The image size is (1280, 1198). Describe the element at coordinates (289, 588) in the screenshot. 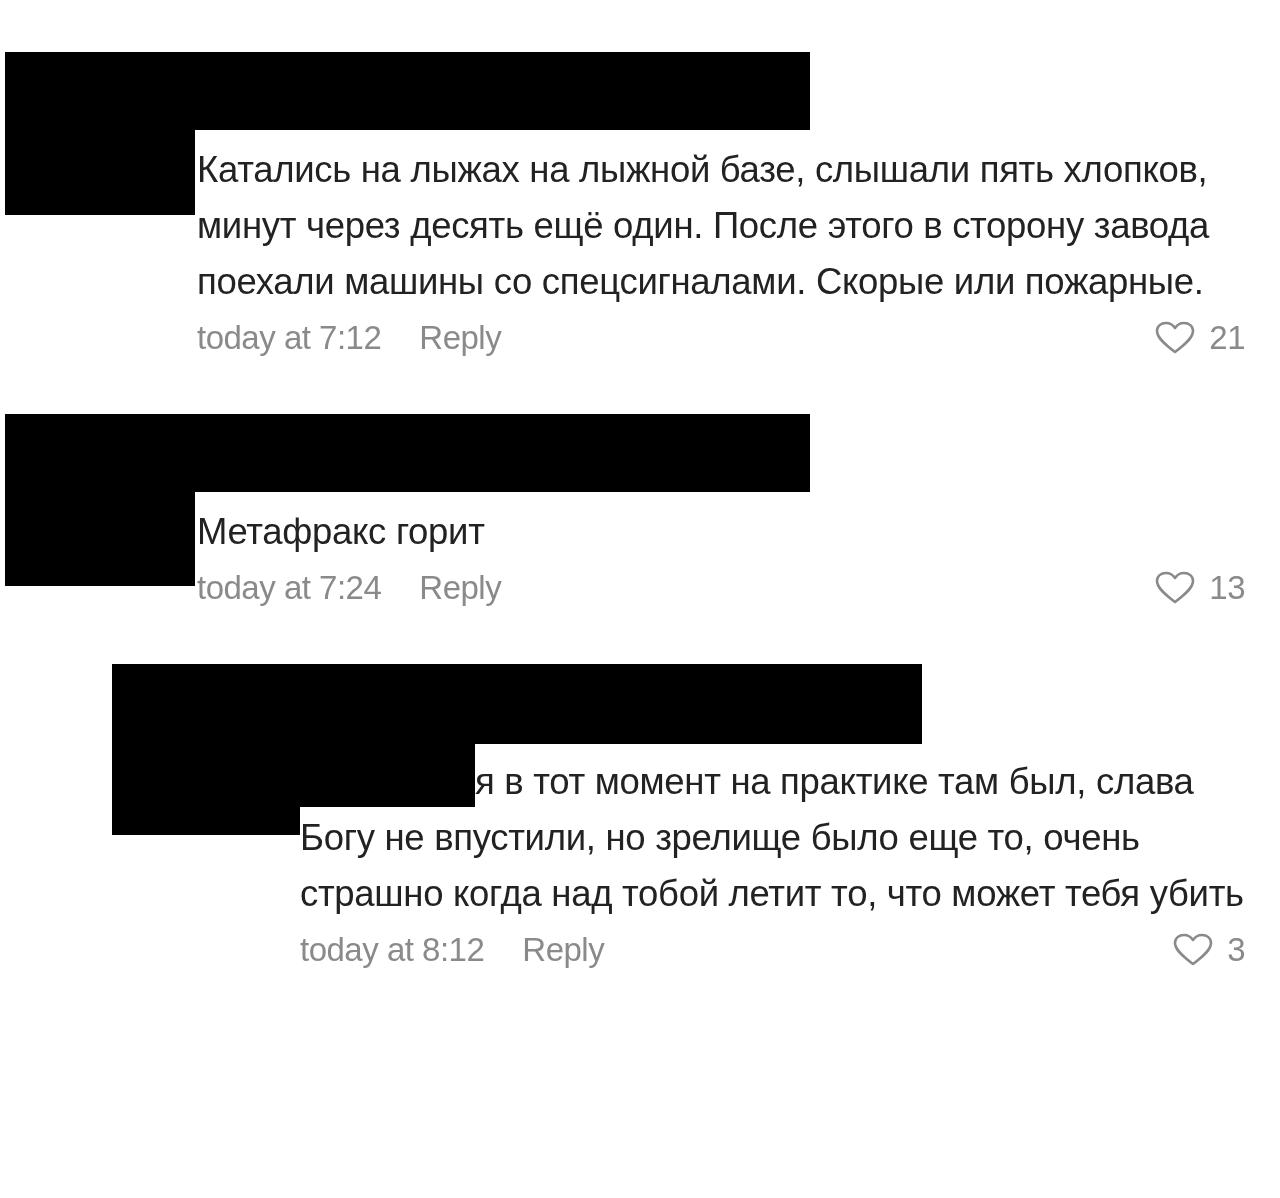

I see `timestamp: today at 7:24` at that location.